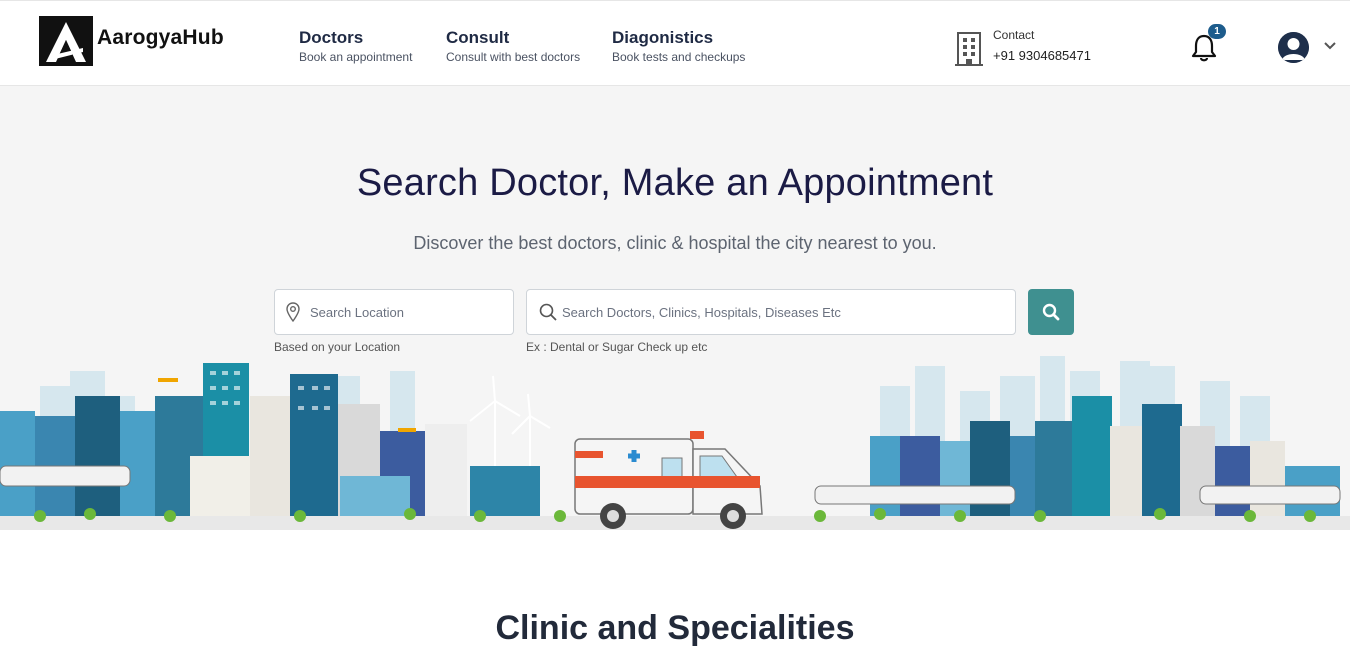 This screenshot has height=665, width=1350. Describe the element at coordinates (675, 183) in the screenshot. I see `hero-title: Search Doctor, Make an Appointment` at that location.